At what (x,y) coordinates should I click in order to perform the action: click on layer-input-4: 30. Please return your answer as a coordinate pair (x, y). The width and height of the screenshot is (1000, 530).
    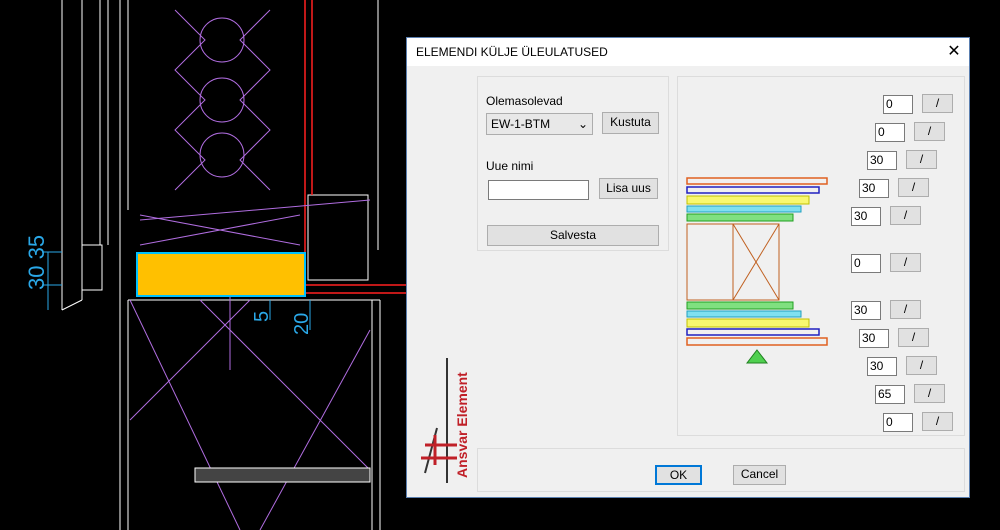
    Looking at the image, I should click on (874, 188).